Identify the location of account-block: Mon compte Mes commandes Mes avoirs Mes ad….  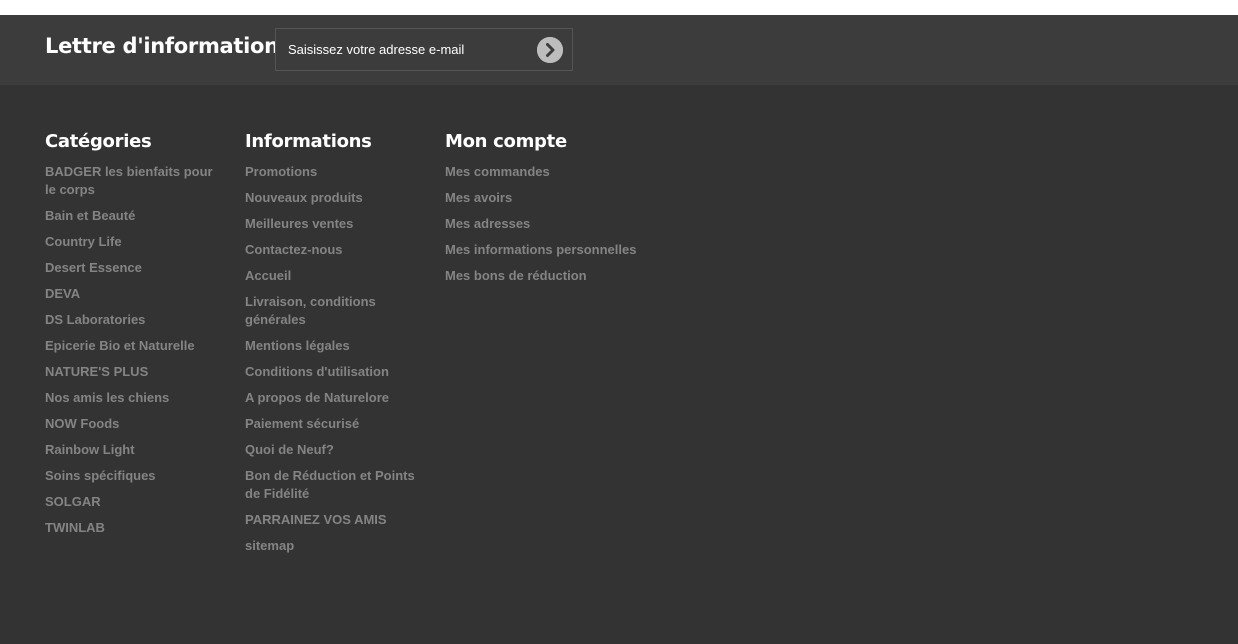
(555, 212).